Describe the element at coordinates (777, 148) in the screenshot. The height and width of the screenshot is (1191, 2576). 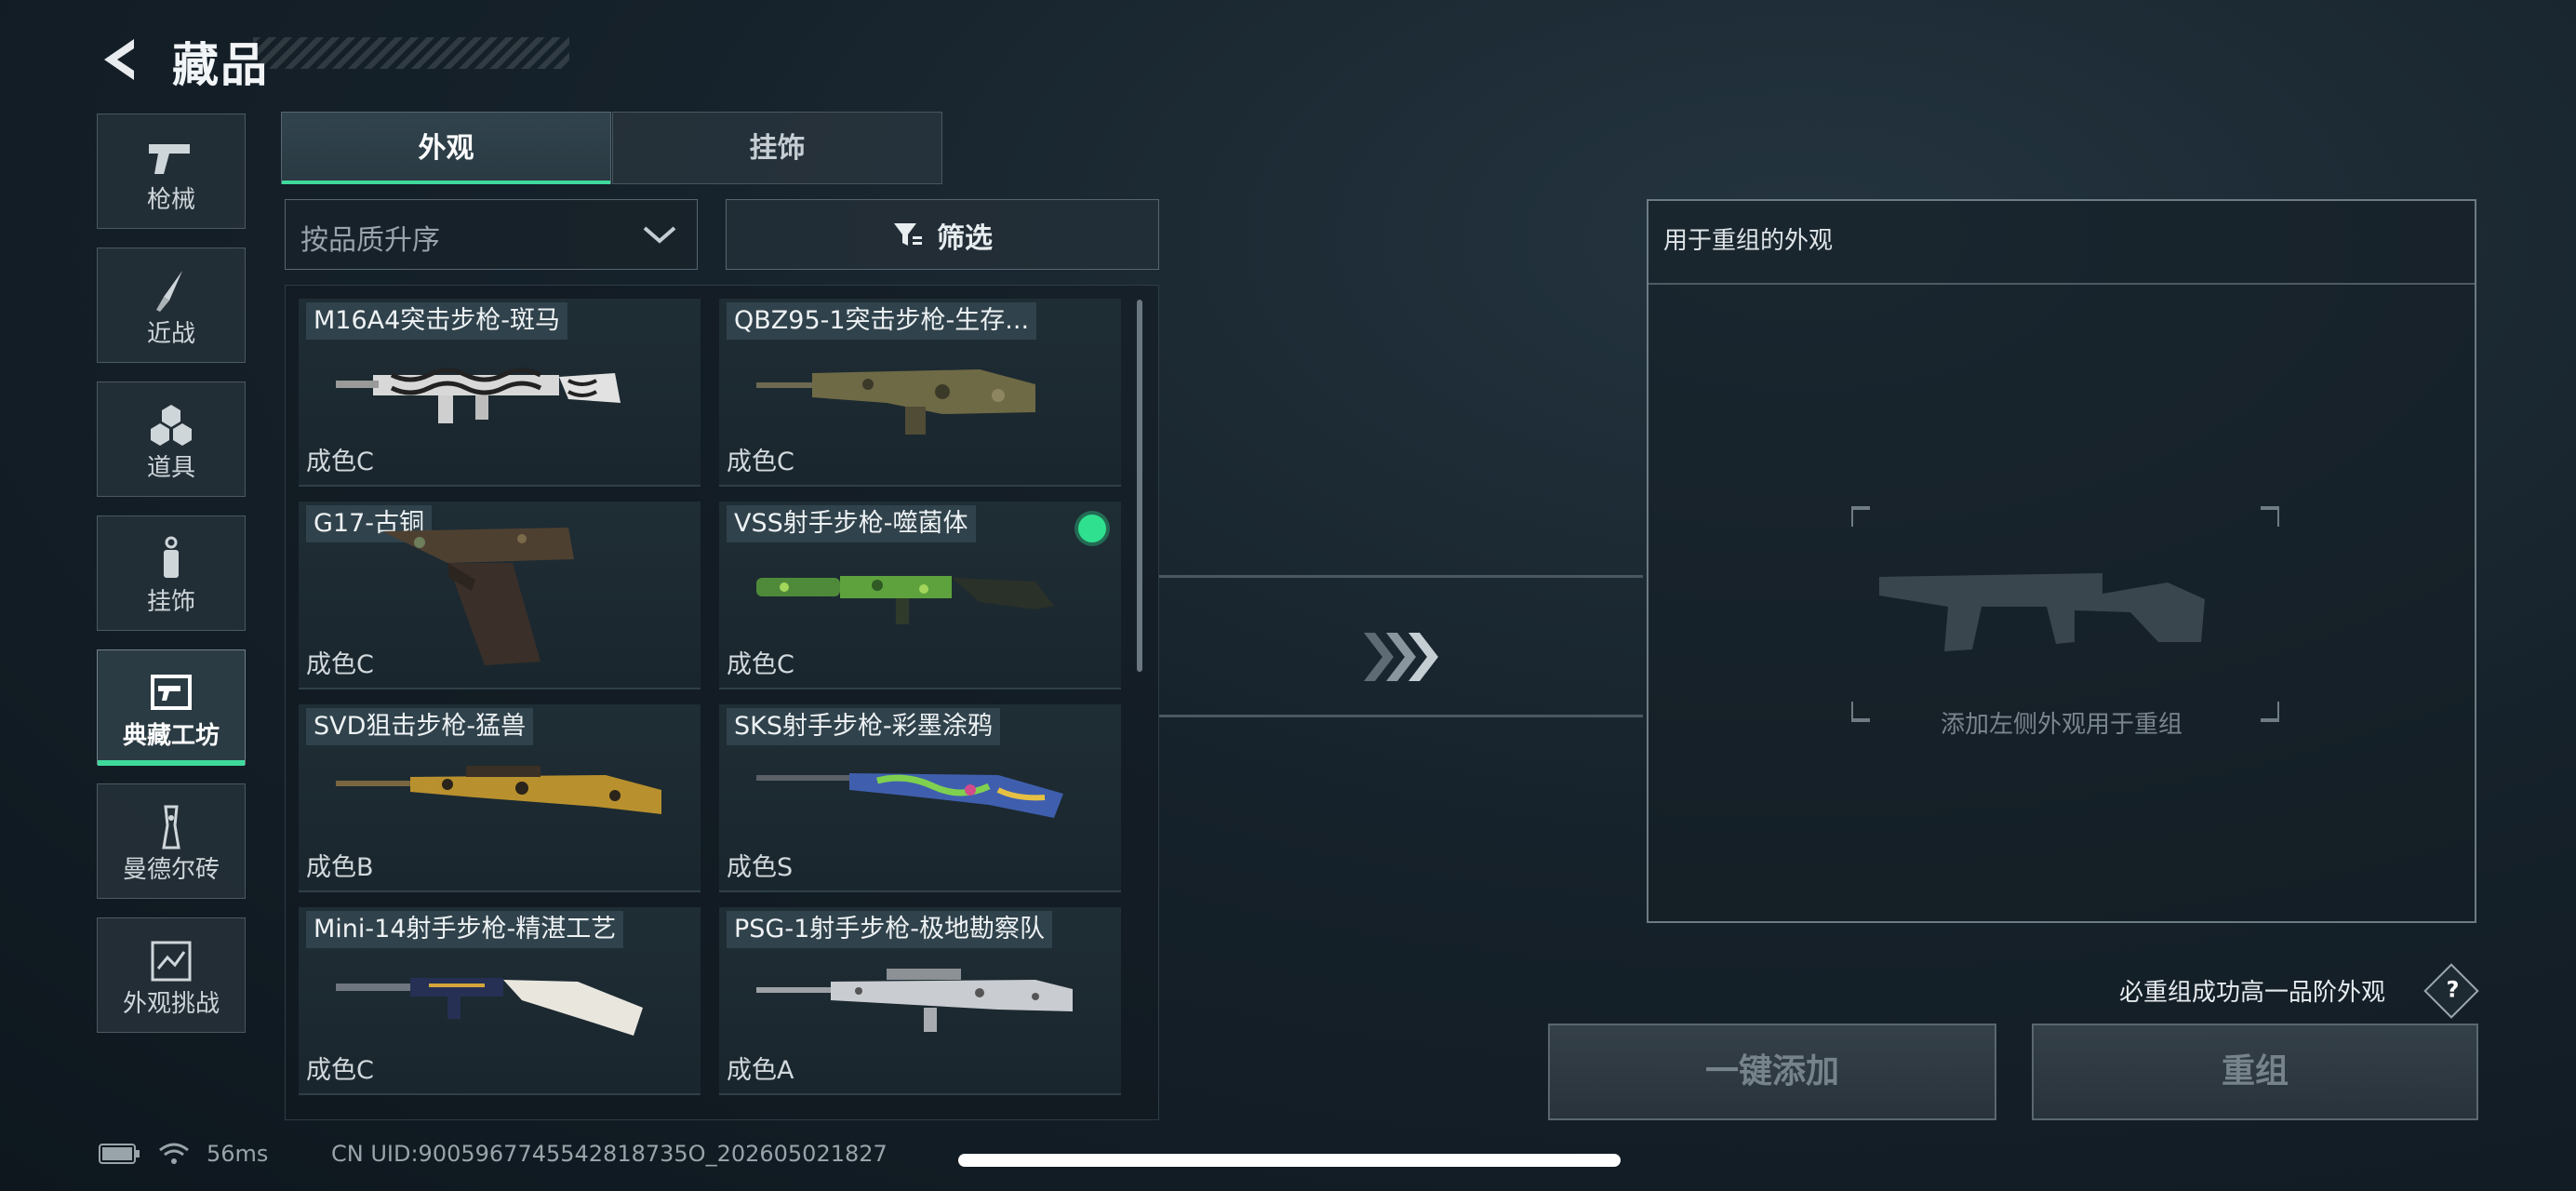
I see `tab-charms: 挂饰` at that location.